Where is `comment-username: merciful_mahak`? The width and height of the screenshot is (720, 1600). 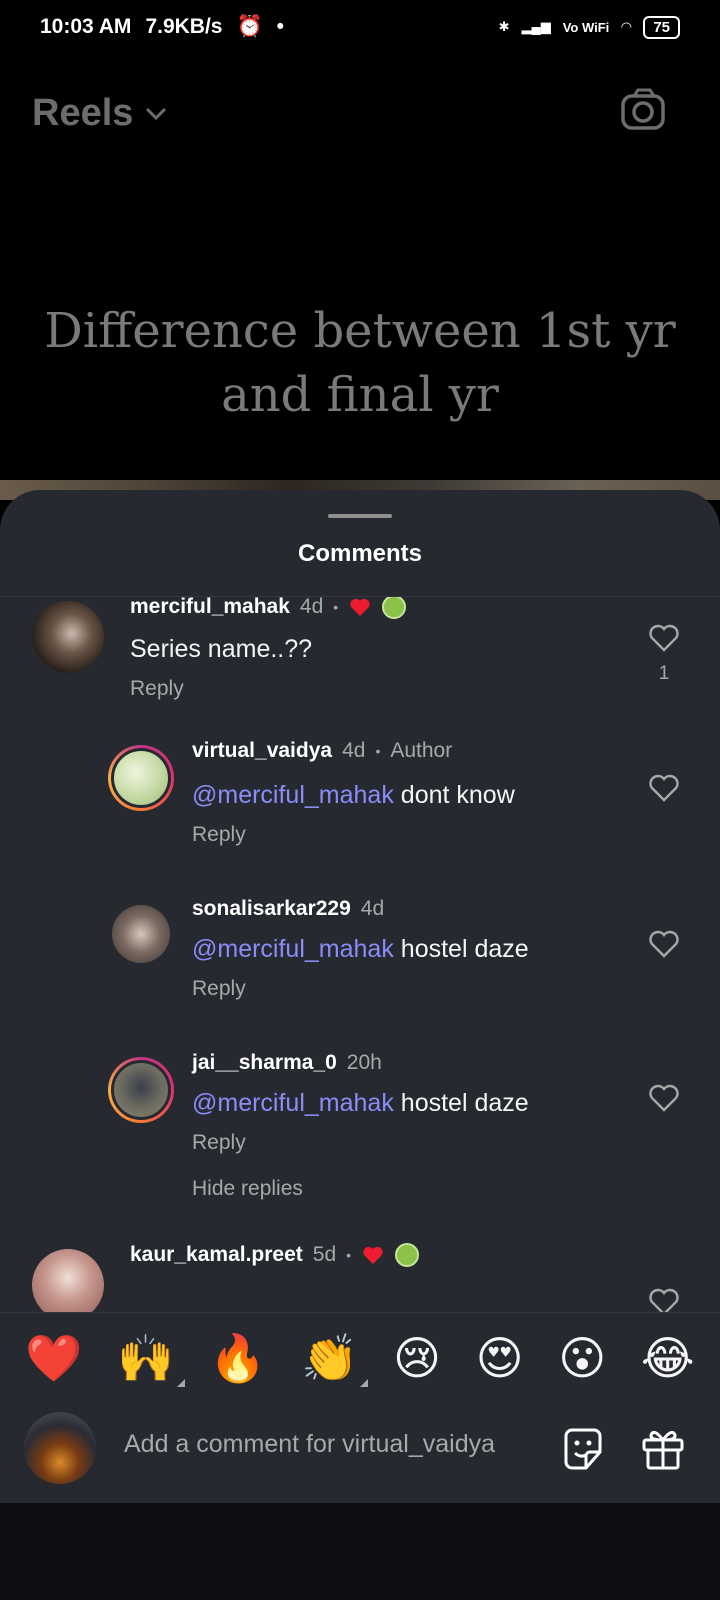
comment-username: merciful_mahak is located at coordinates (210, 608).